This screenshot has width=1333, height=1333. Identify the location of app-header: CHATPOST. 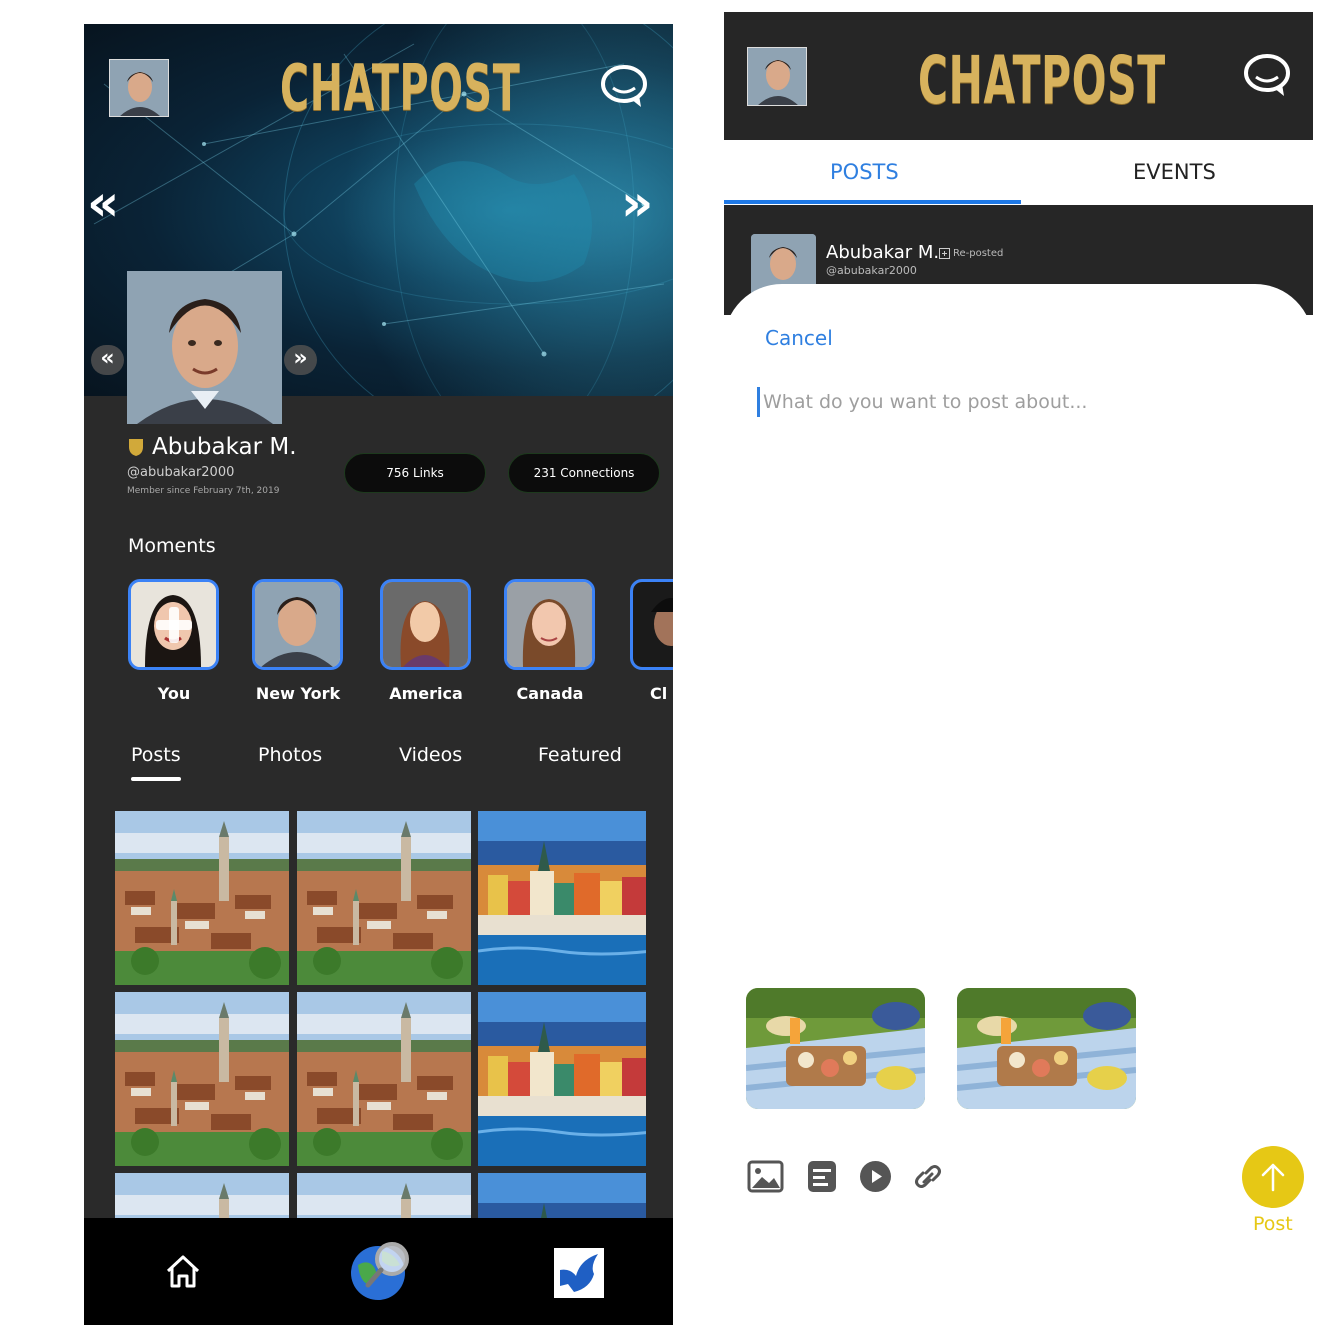
(1018, 76).